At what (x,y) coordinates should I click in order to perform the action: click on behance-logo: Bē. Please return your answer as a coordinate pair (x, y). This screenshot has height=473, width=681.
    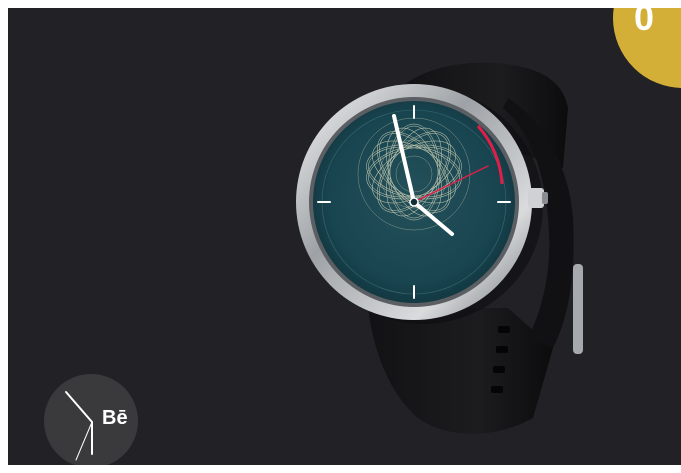
    Looking at the image, I should click on (115, 418).